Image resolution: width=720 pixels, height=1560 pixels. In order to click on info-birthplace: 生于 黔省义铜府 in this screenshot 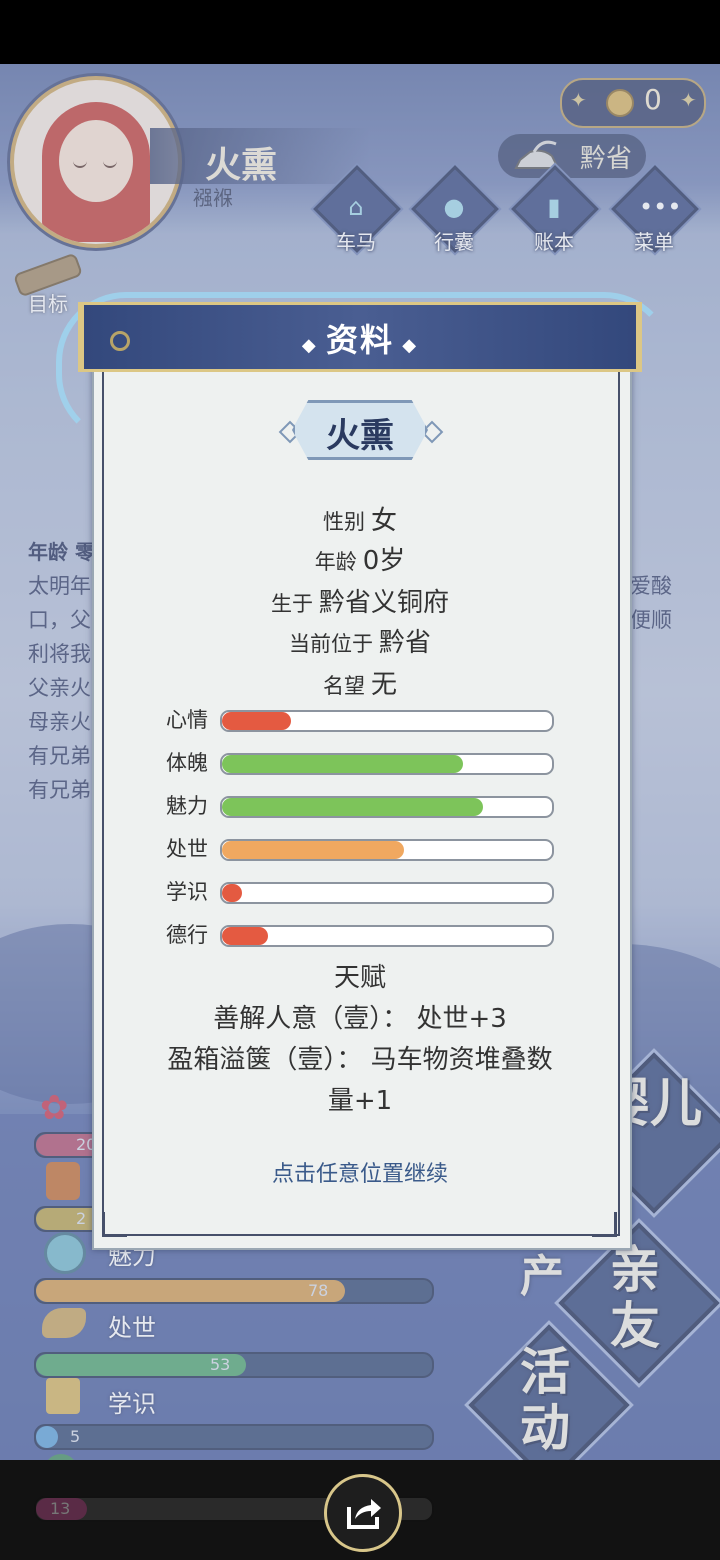, I will do `click(360, 600)`.